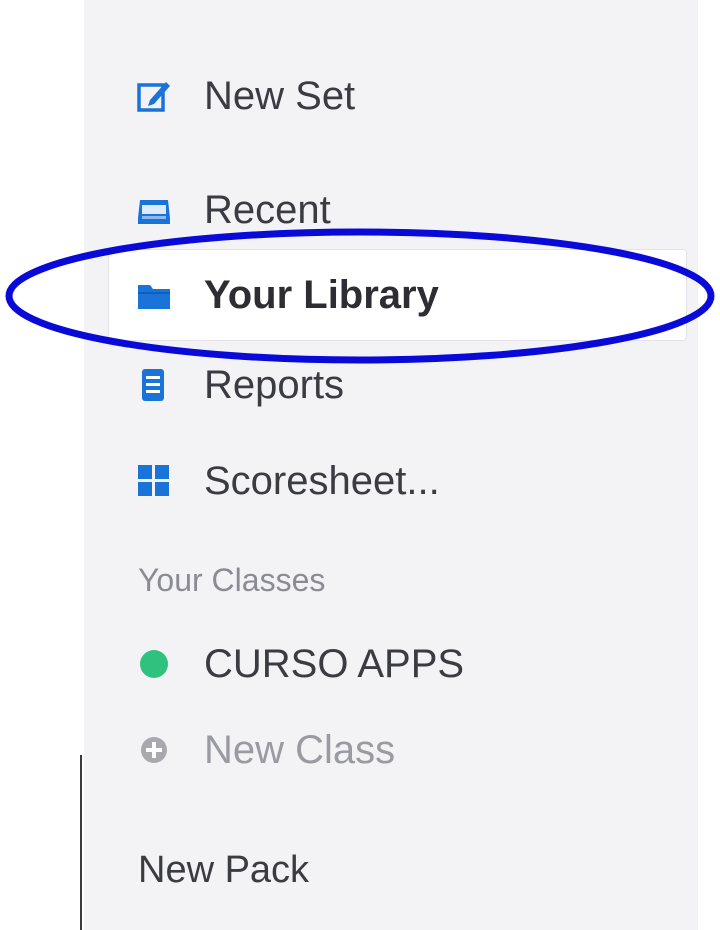 The image size is (720, 930). I want to click on sidebar-item-class-curso-apps: CURSO APPS, so click(300, 664).